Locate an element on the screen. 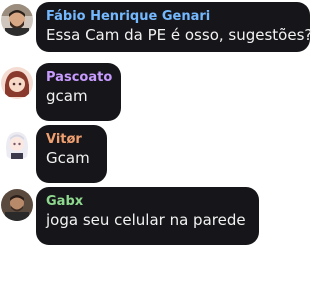  author-name: Fábio Henrique Genari is located at coordinates (173, 17).